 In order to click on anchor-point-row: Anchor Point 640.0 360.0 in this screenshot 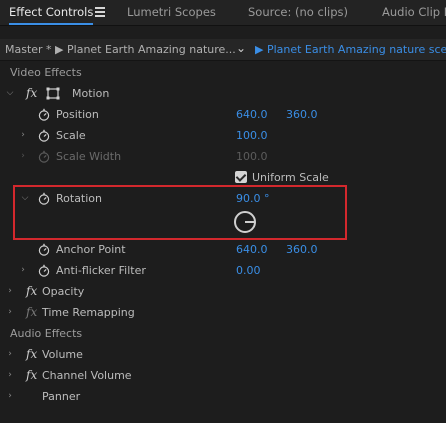, I will do `click(223, 249)`.